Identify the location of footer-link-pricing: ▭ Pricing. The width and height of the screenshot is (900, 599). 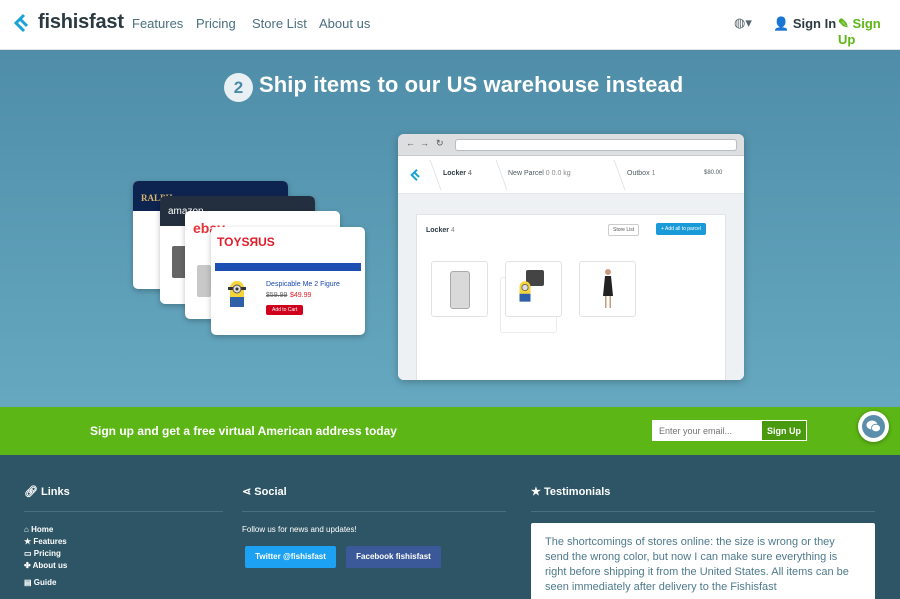
(45, 553).